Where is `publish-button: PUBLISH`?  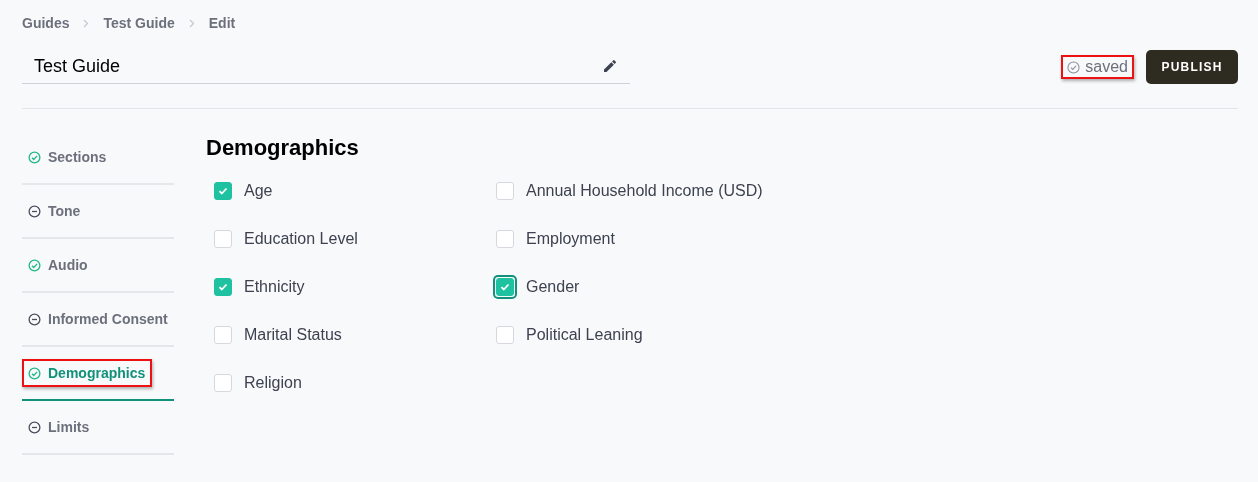 publish-button: PUBLISH is located at coordinates (1192, 67).